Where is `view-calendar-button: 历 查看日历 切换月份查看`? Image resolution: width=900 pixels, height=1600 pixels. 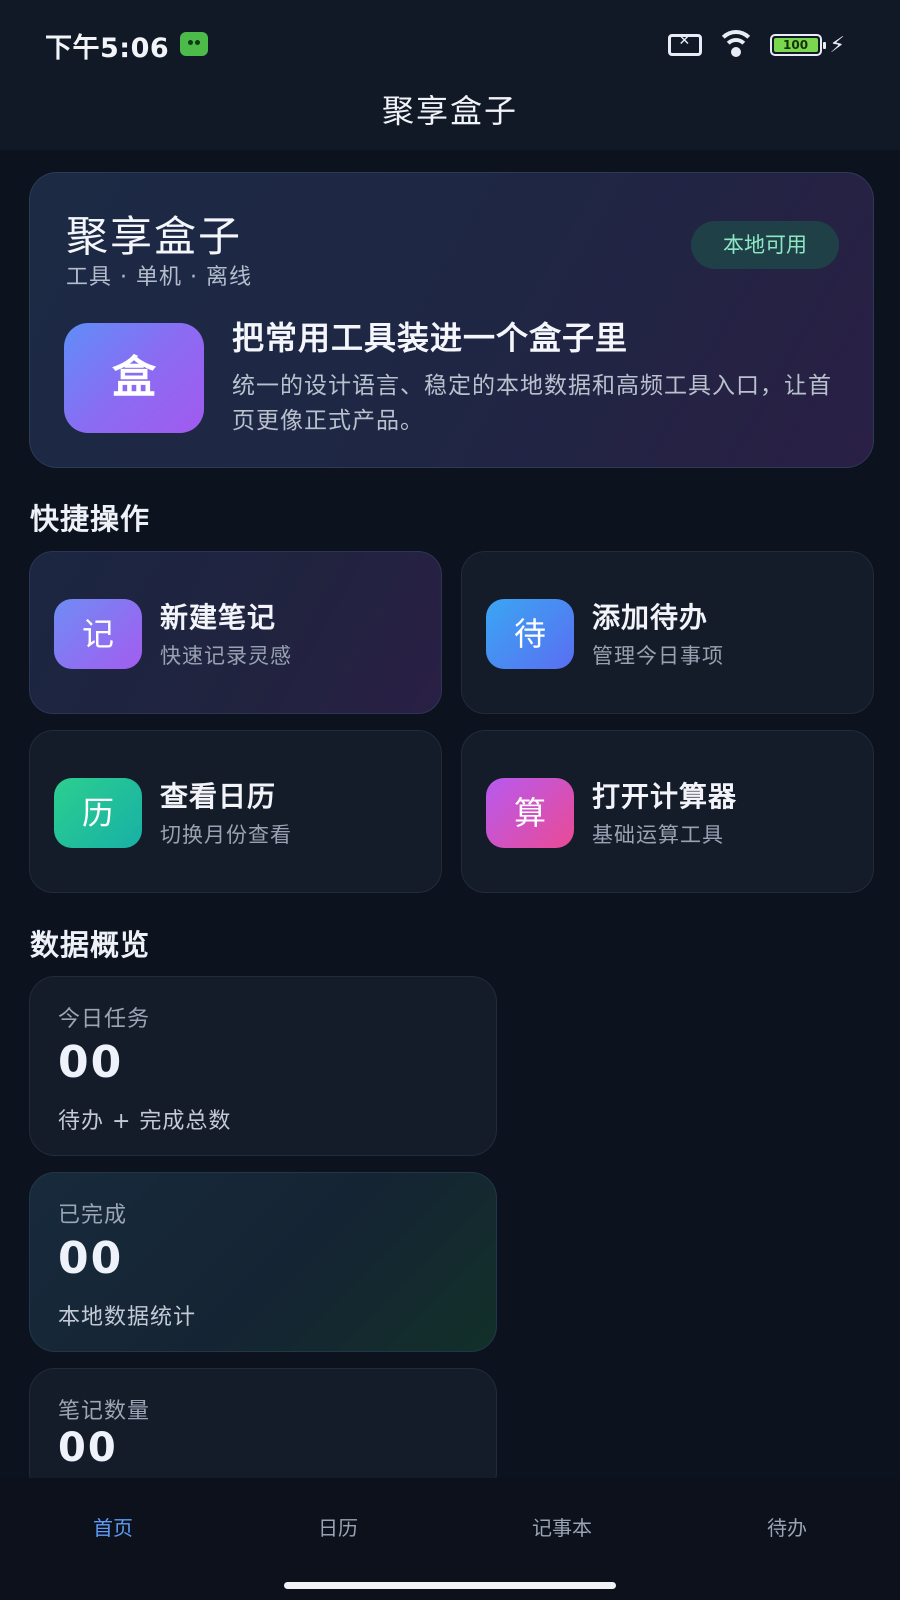
view-calendar-button: 历 查看日历 切换月份查看 is located at coordinates (235, 811).